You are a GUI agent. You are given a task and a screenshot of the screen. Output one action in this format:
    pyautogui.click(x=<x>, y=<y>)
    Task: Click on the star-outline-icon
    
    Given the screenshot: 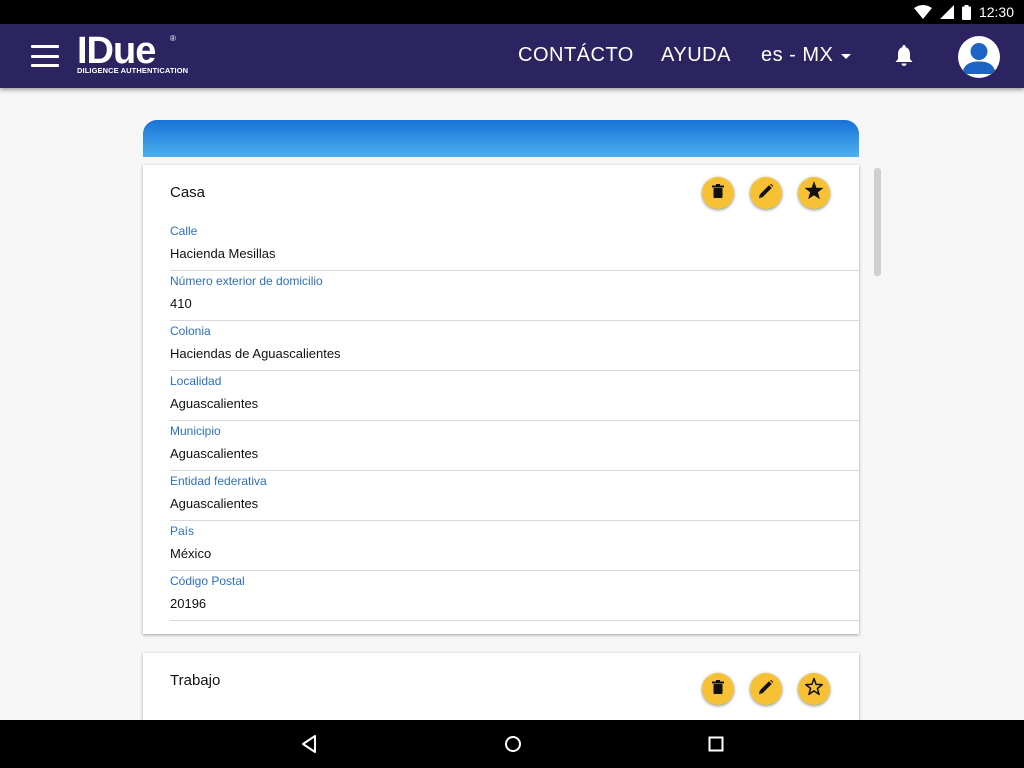 What is the action you would take?
    pyautogui.click(x=814, y=689)
    